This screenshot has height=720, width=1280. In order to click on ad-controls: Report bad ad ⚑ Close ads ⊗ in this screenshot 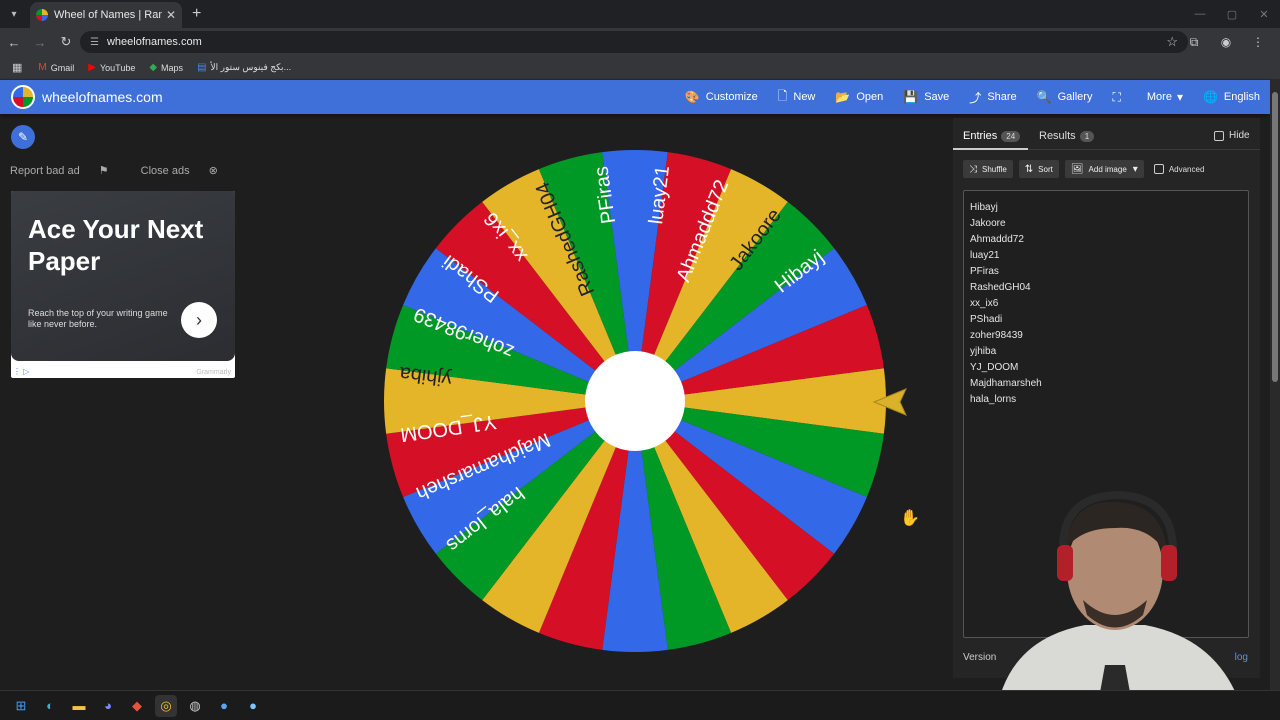, I will do `click(130, 170)`.